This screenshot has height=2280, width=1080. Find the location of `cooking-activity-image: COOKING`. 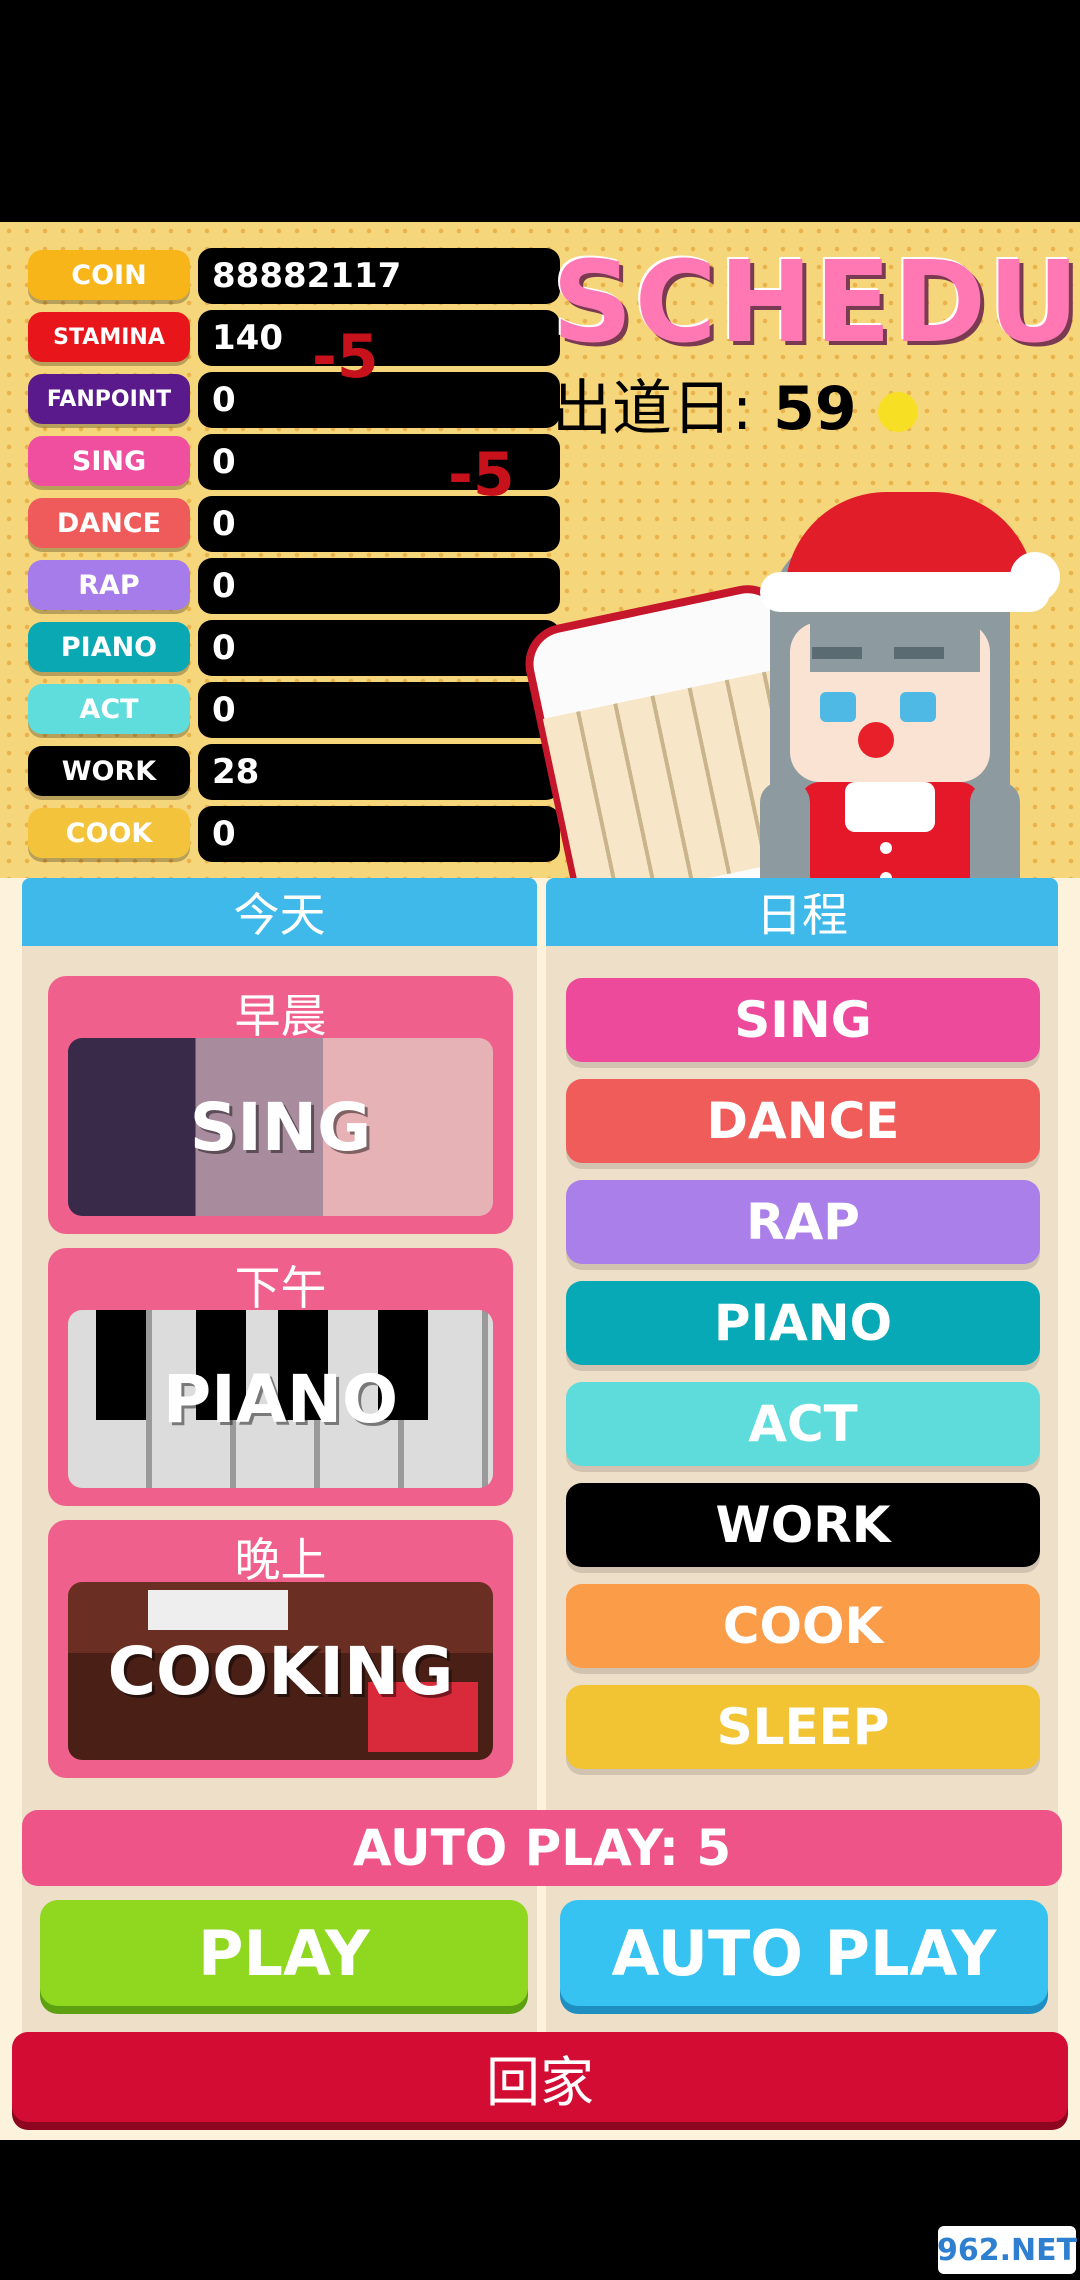

cooking-activity-image: COOKING is located at coordinates (280, 1671).